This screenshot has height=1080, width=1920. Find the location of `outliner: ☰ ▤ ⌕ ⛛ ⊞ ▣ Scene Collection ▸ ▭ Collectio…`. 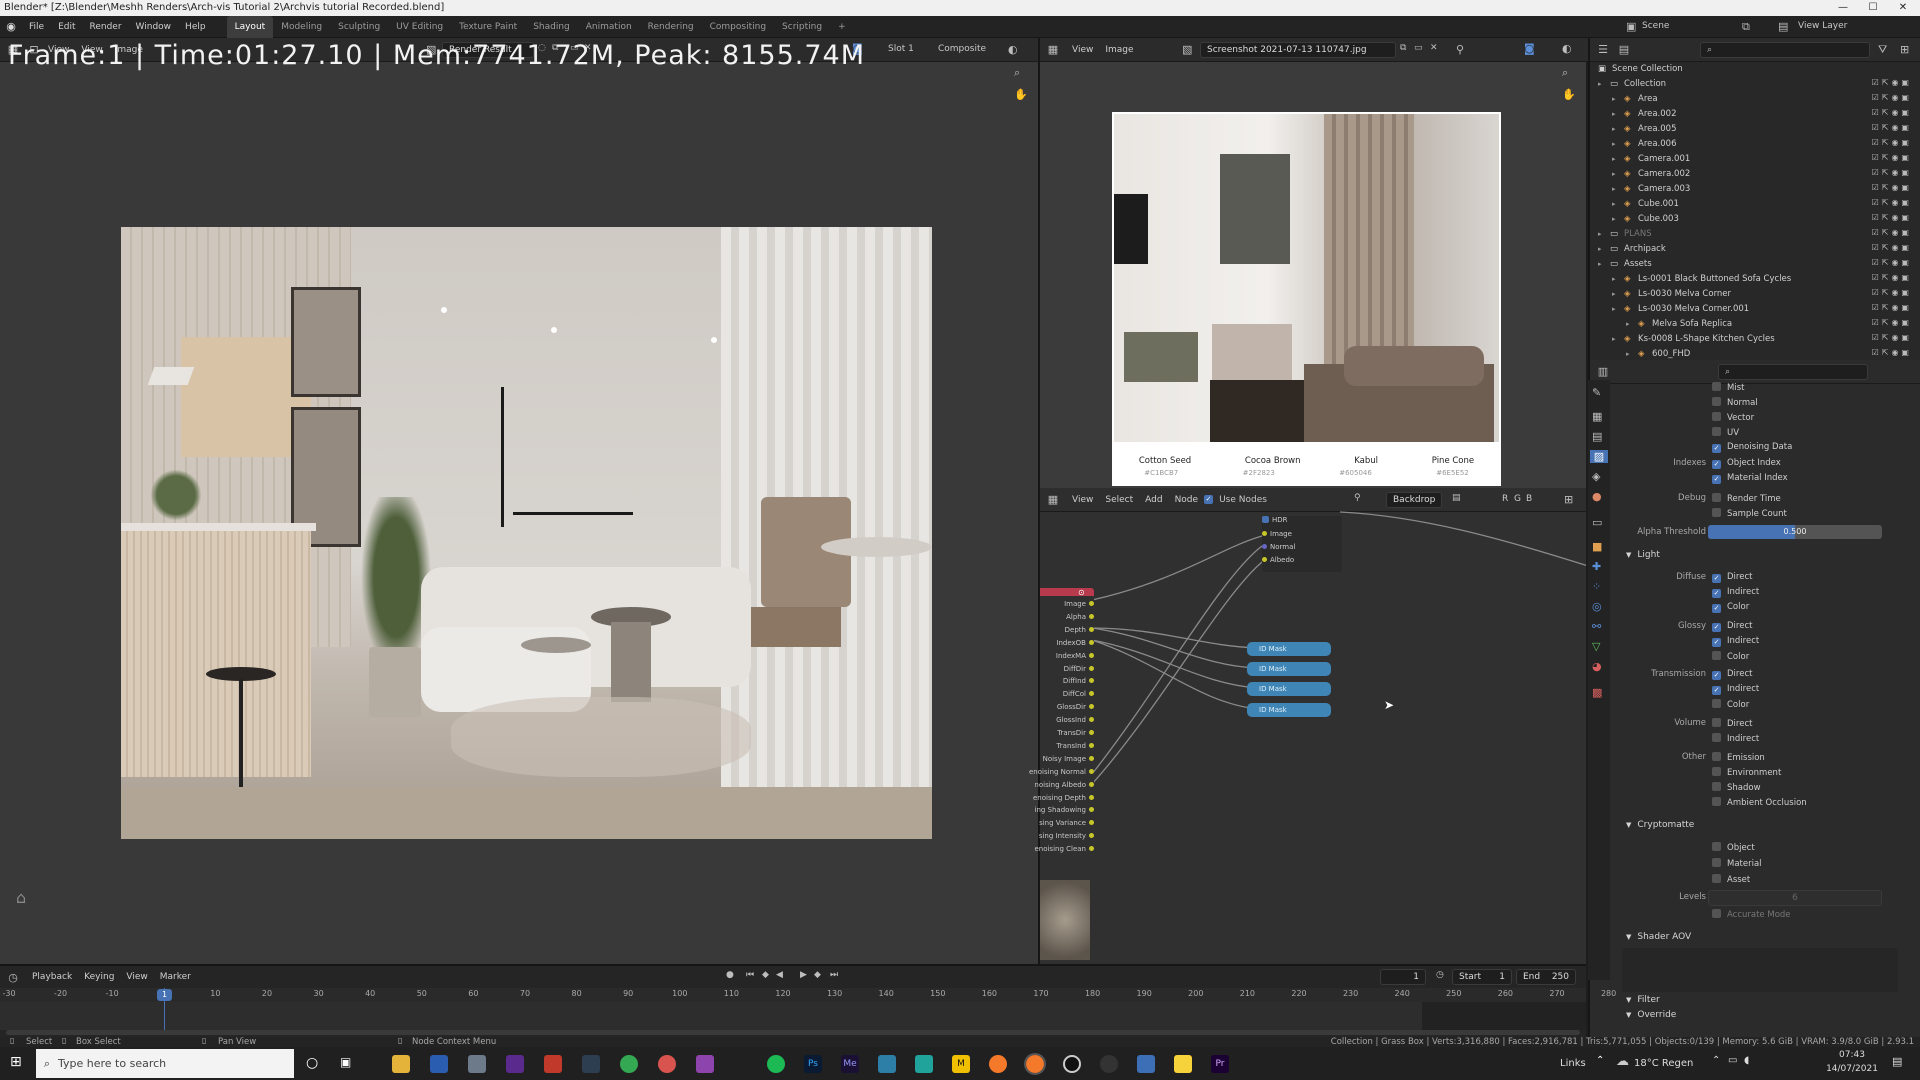

outliner: ☰ ▤ ⌕ ⛛ ⊞ ▣ Scene Collection ▸ ▭ Collectio… is located at coordinates (1754, 199).